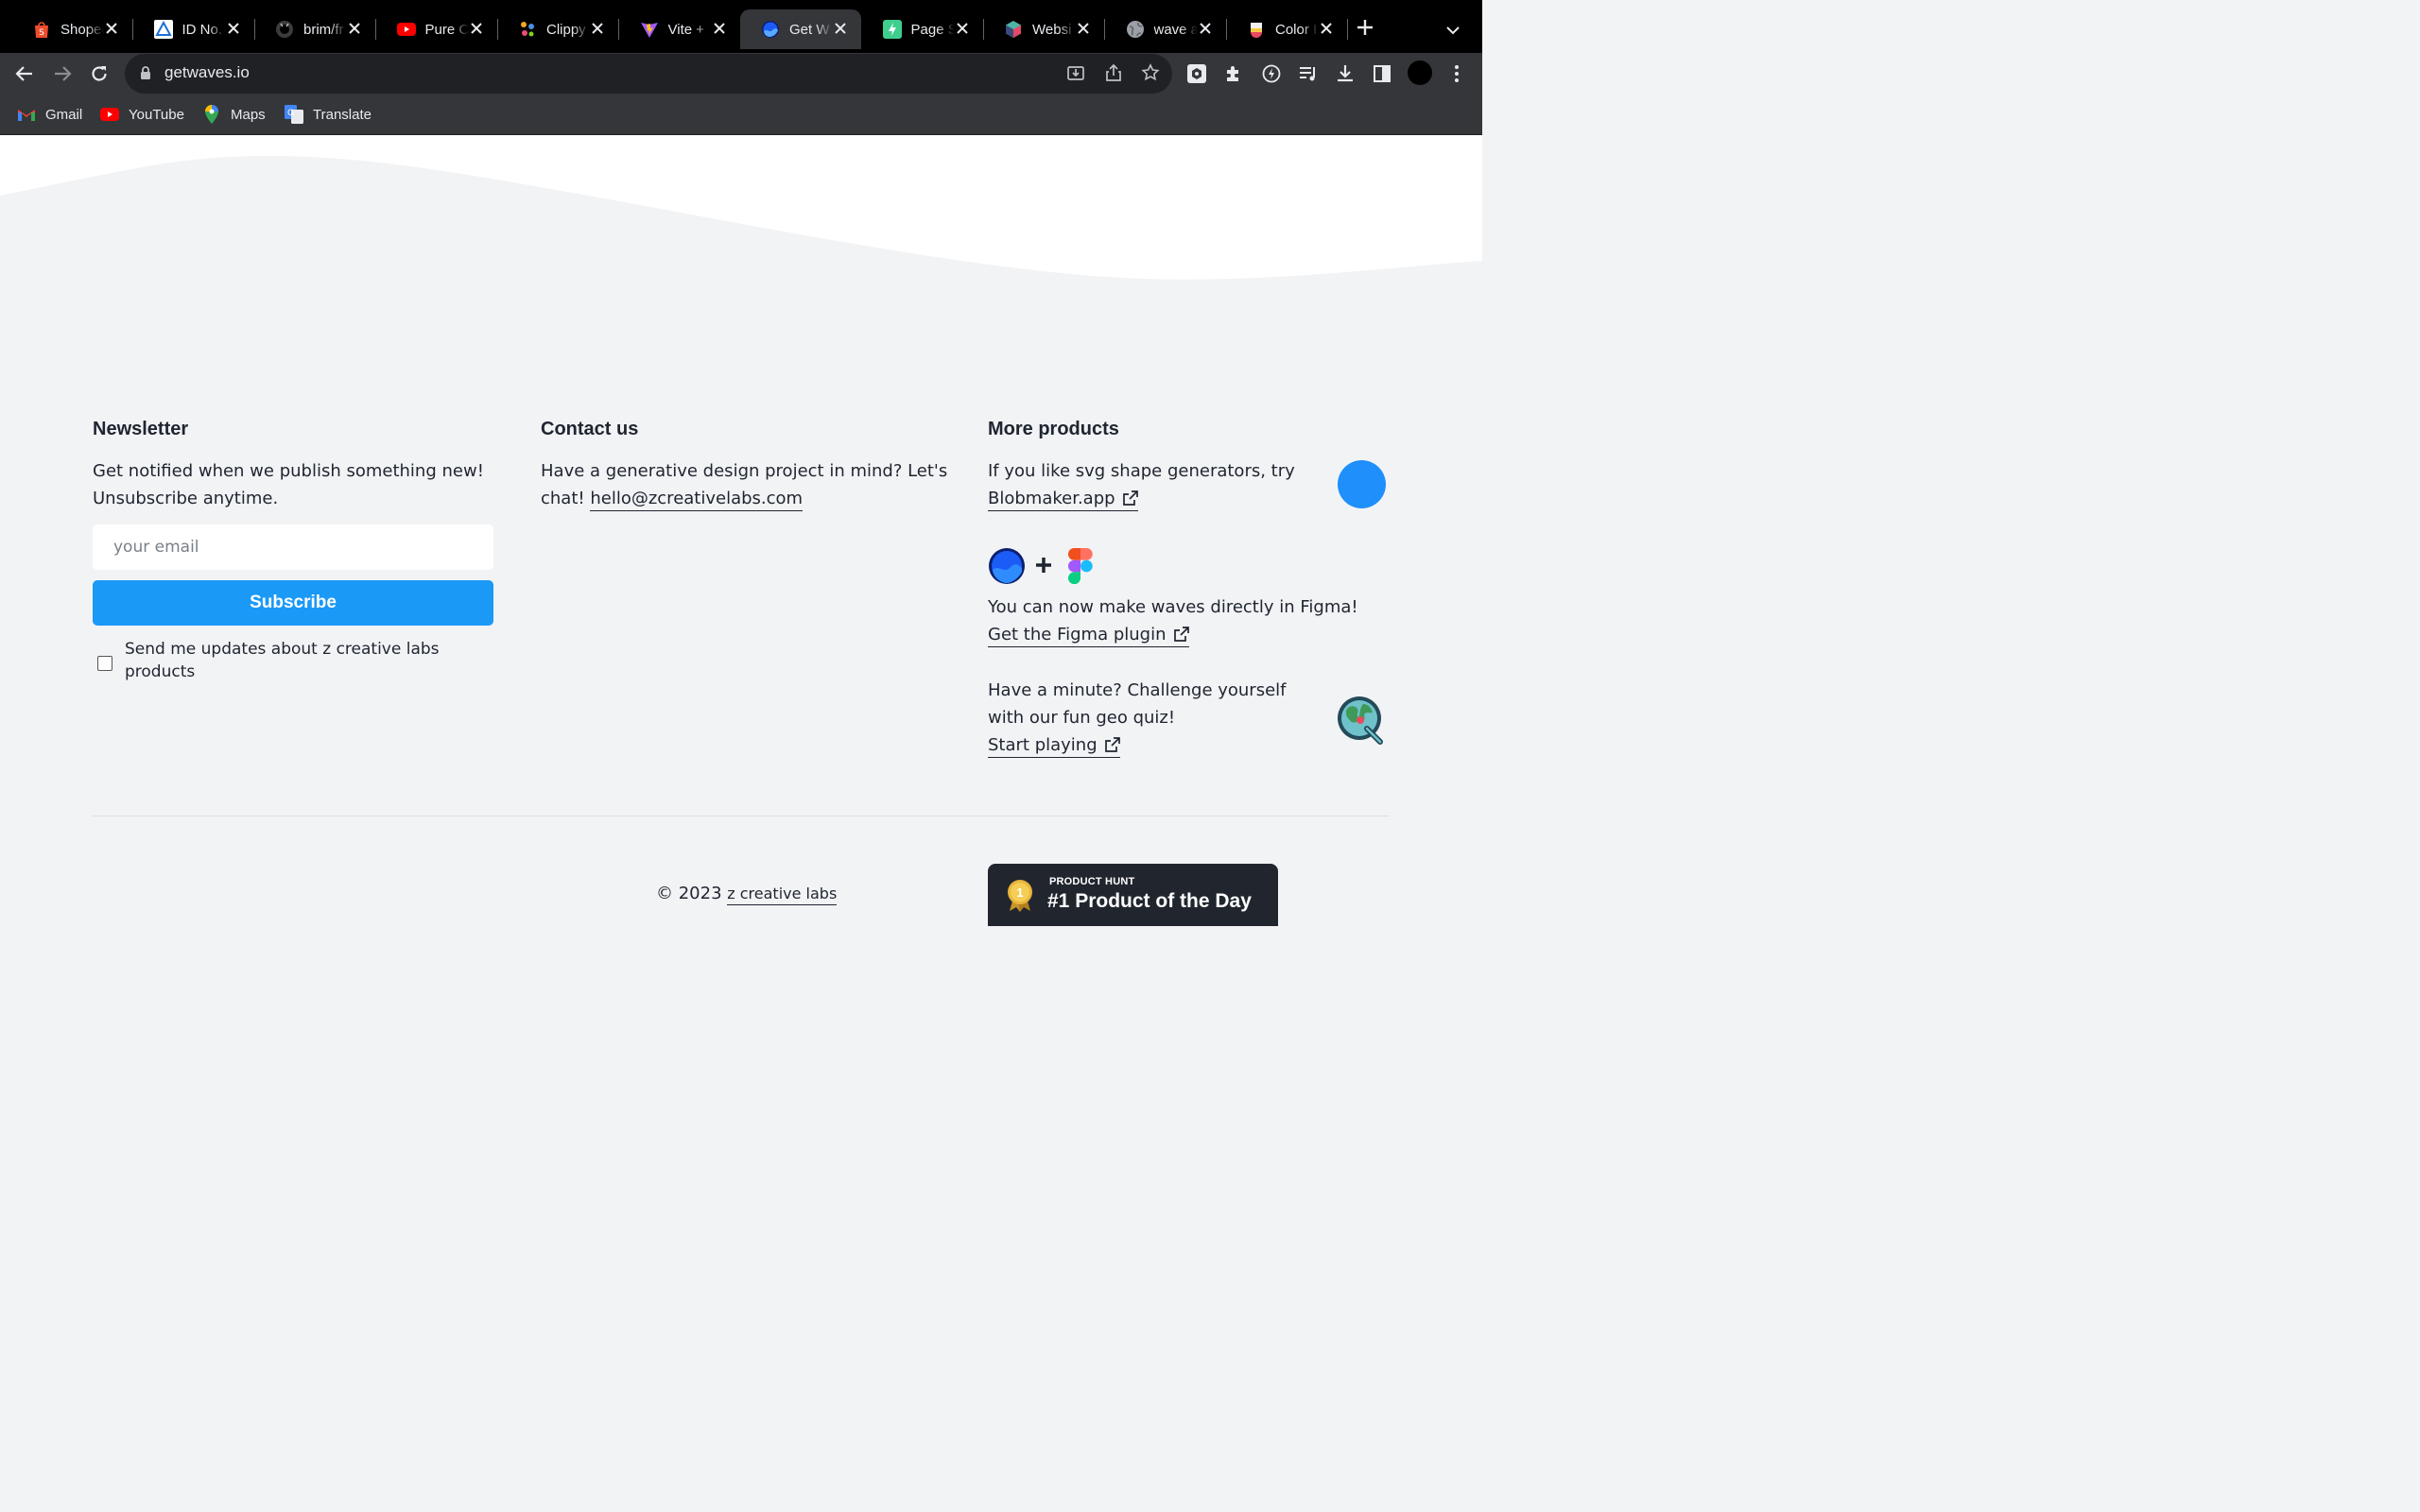 The image size is (2420, 1512). What do you see at coordinates (24, 73) in the screenshot?
I see `back-button` at bounding box center [24, 73].